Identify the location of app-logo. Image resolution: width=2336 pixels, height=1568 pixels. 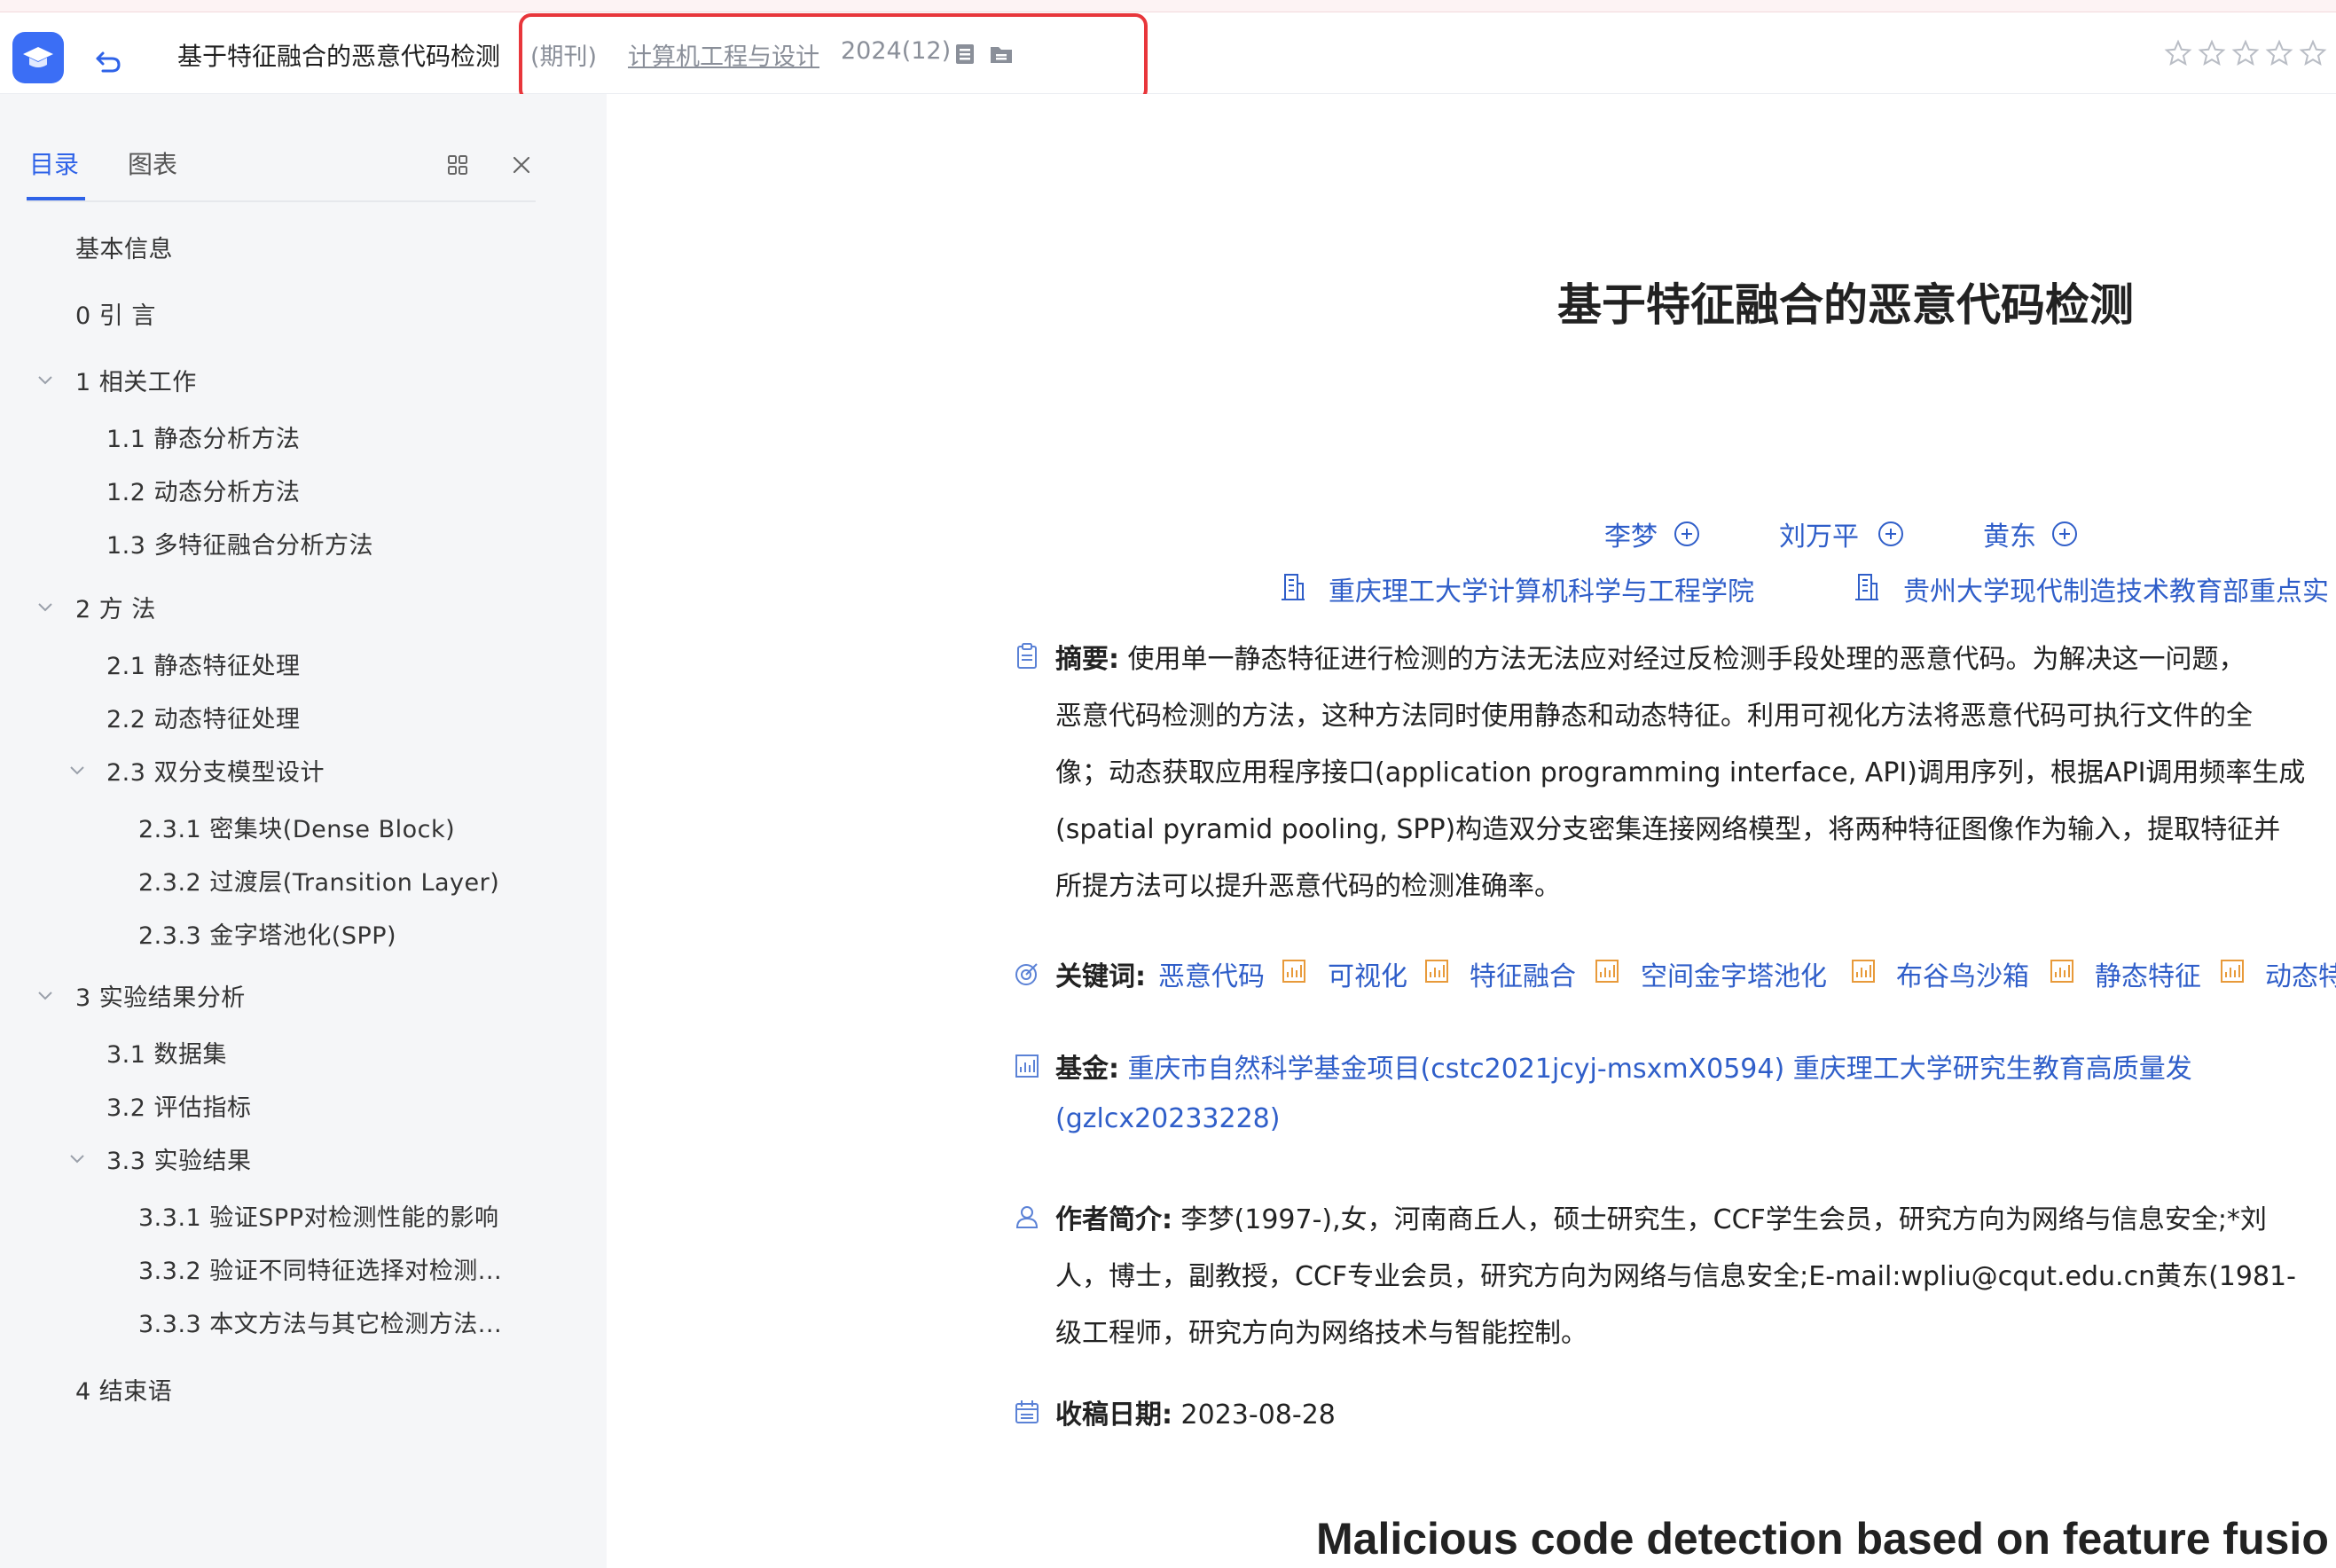
(38, 58).